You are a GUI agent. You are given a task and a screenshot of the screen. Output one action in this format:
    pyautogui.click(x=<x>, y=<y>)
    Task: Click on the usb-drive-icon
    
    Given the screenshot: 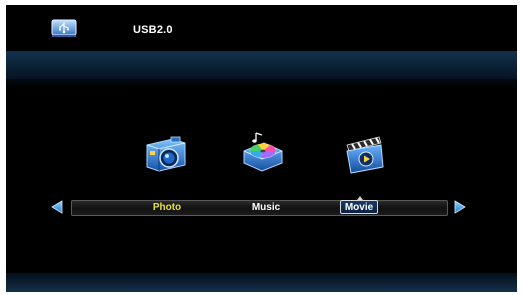 What is the action you would take?
    pyautogui.click(x=64, y=28)
    